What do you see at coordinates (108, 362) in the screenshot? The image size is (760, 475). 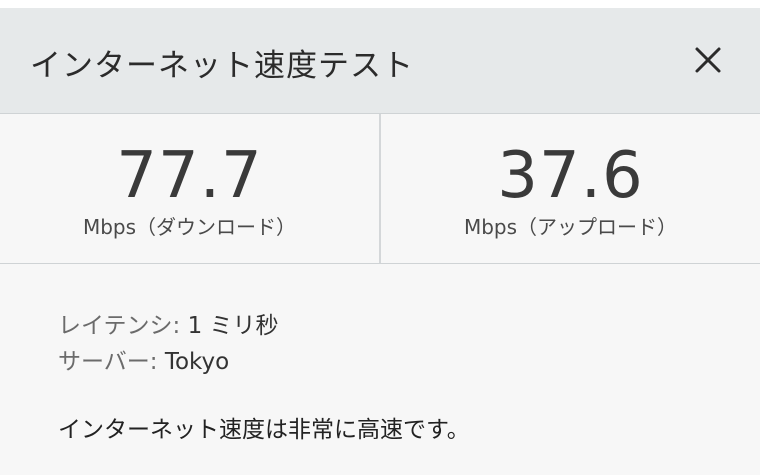 I see `server-label: サーバー:` at bounding box center [108, 362].